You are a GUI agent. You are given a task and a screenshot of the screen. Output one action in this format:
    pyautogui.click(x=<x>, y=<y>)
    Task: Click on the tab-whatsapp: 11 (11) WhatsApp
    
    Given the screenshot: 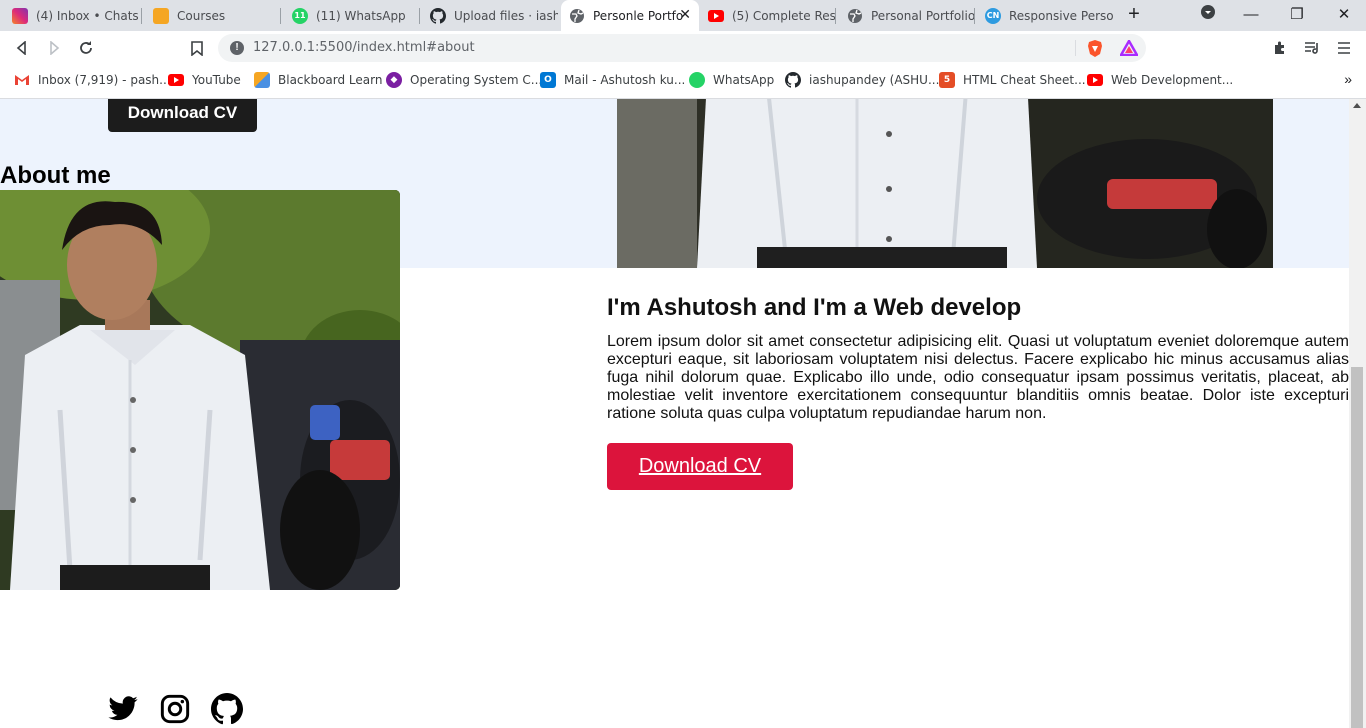 What is the action you would take?
    pyautogui.click(x=352, y=15)
    